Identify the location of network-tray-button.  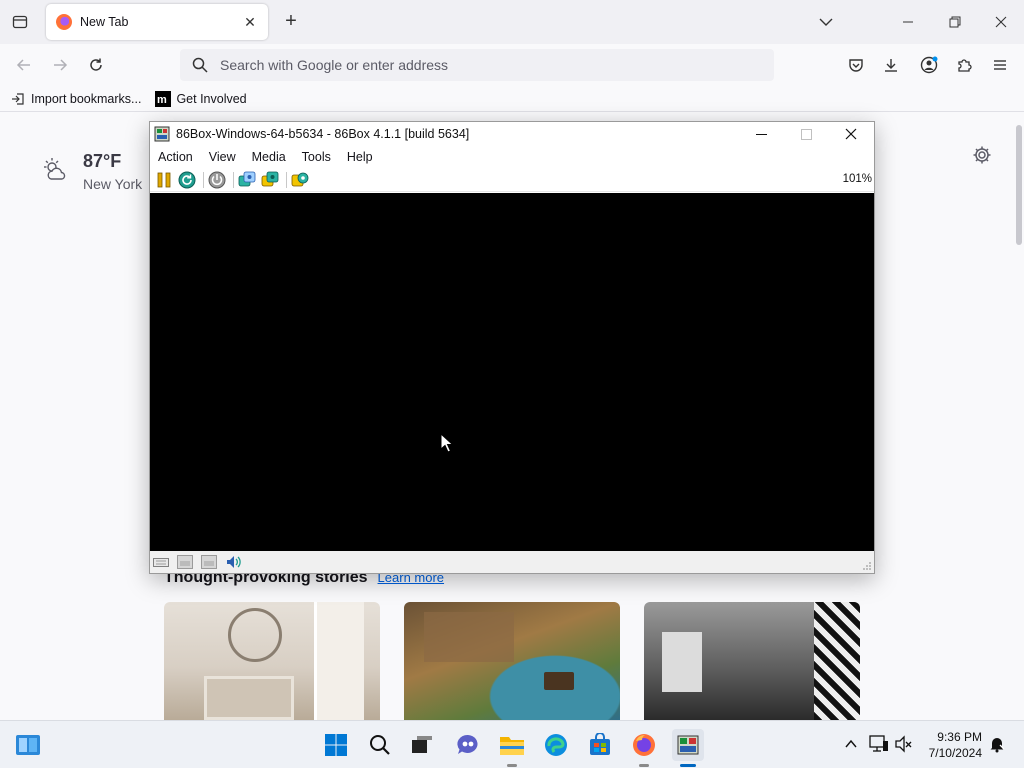
(879, 744).